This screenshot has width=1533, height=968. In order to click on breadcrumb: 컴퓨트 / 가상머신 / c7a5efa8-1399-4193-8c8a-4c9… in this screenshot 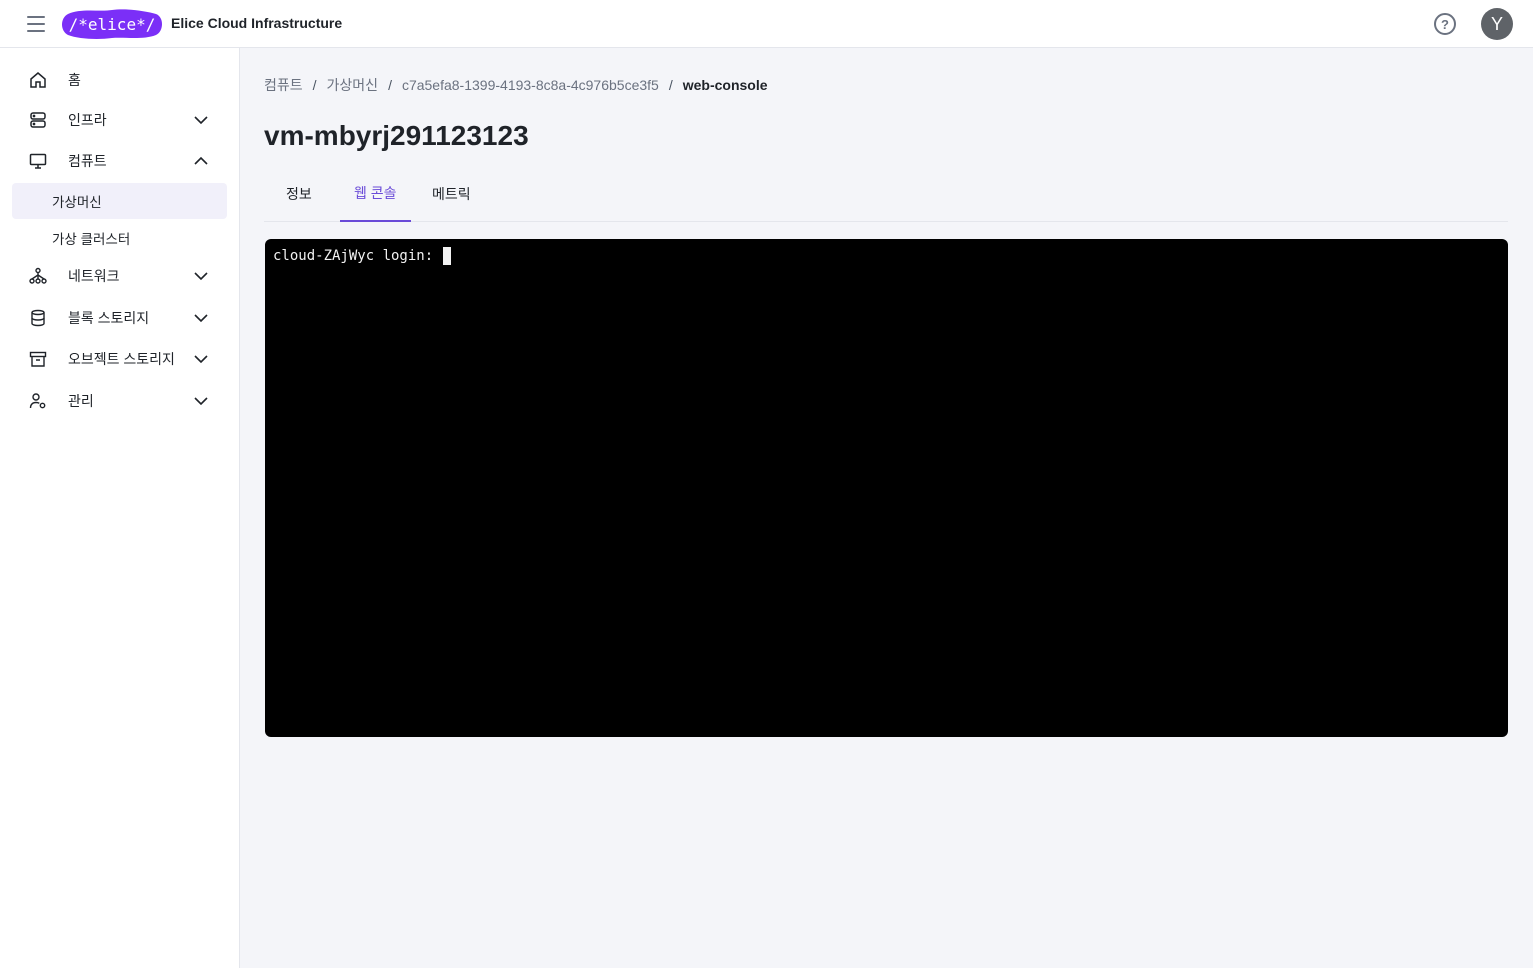, I will do `click(516, 85)`.